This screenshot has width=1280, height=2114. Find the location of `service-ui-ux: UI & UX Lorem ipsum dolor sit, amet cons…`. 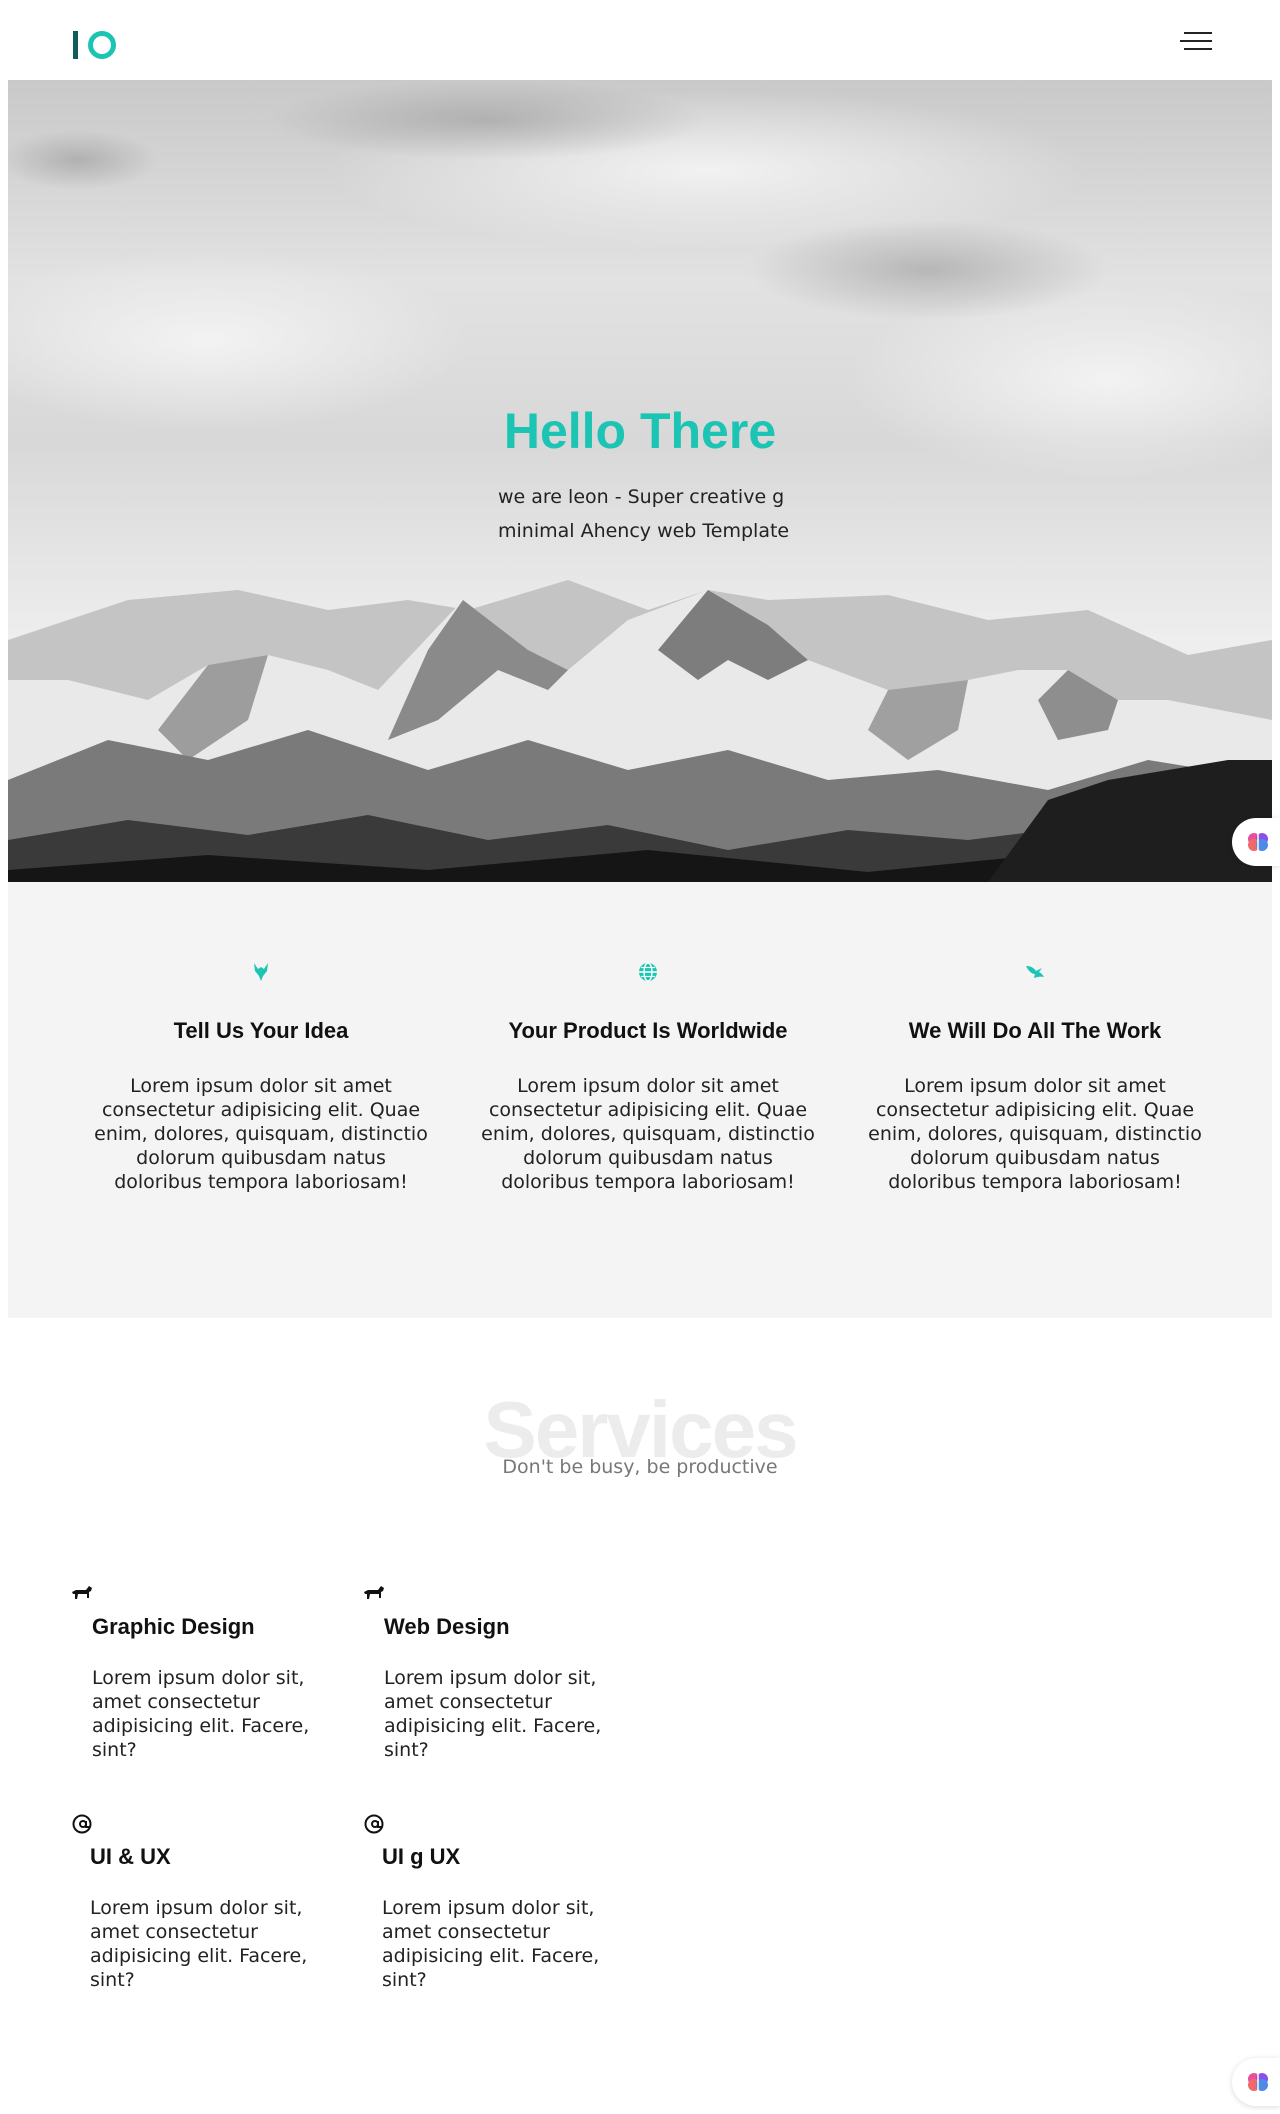

service-ui-ux: UI & UX Lorem ipsum dolor sit, amet cons… is located at coordinates (190, 1902).